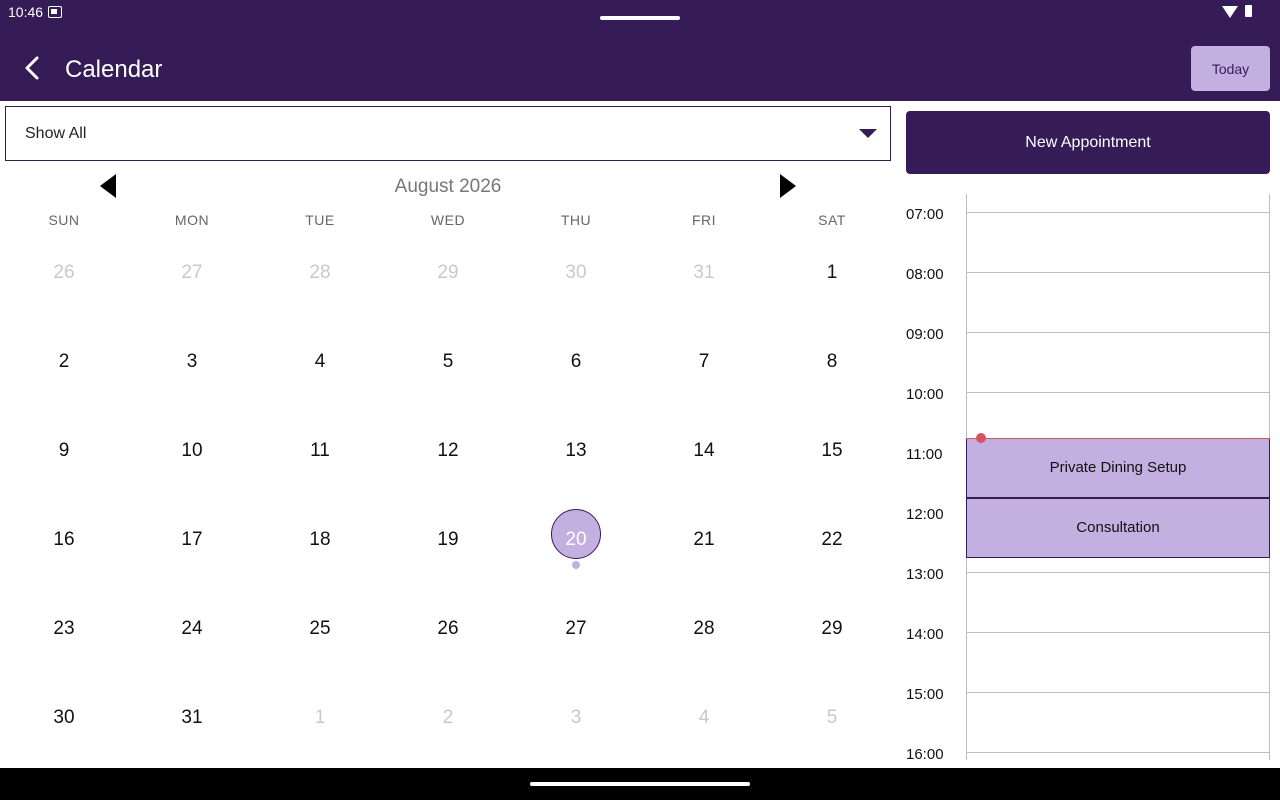 This screenshot has height=800, width=1280. I want to click on calendar-day: 7, so click(704, 361).